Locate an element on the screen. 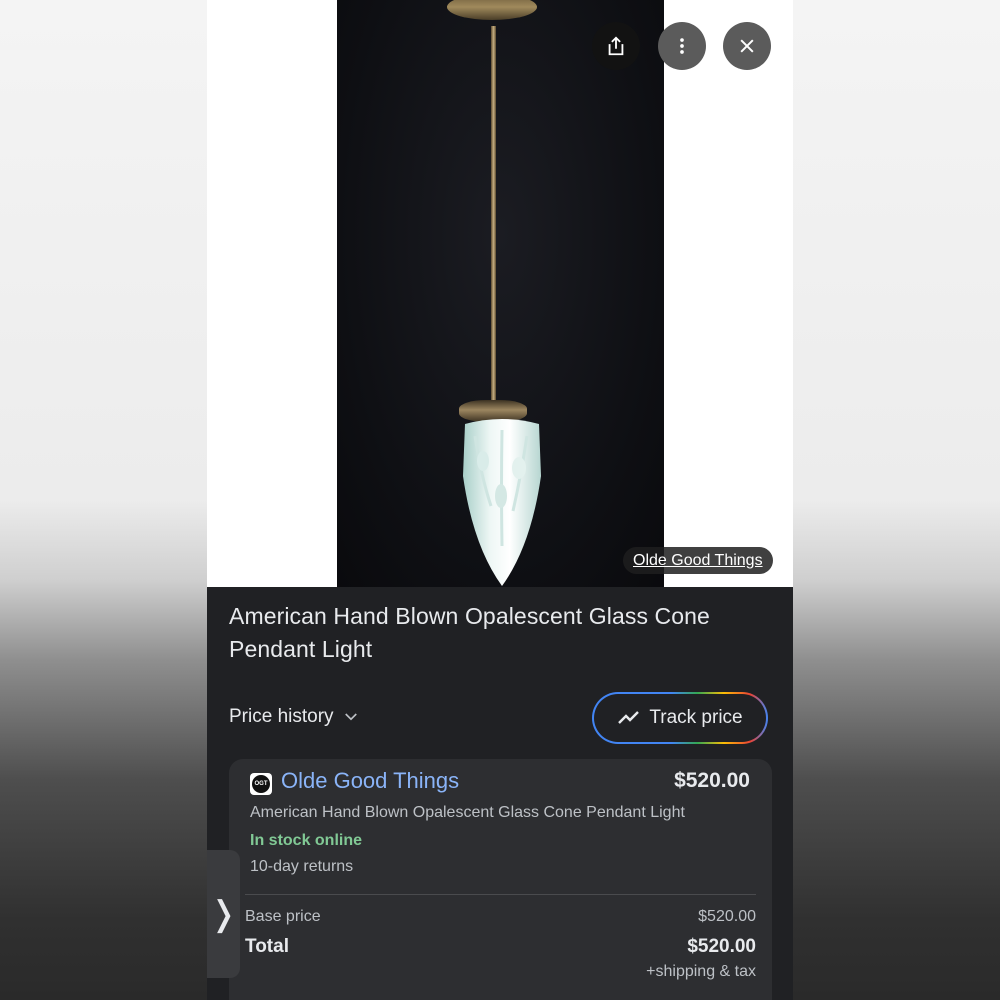  store-logo: OGT is located at coordinates (261, 784).